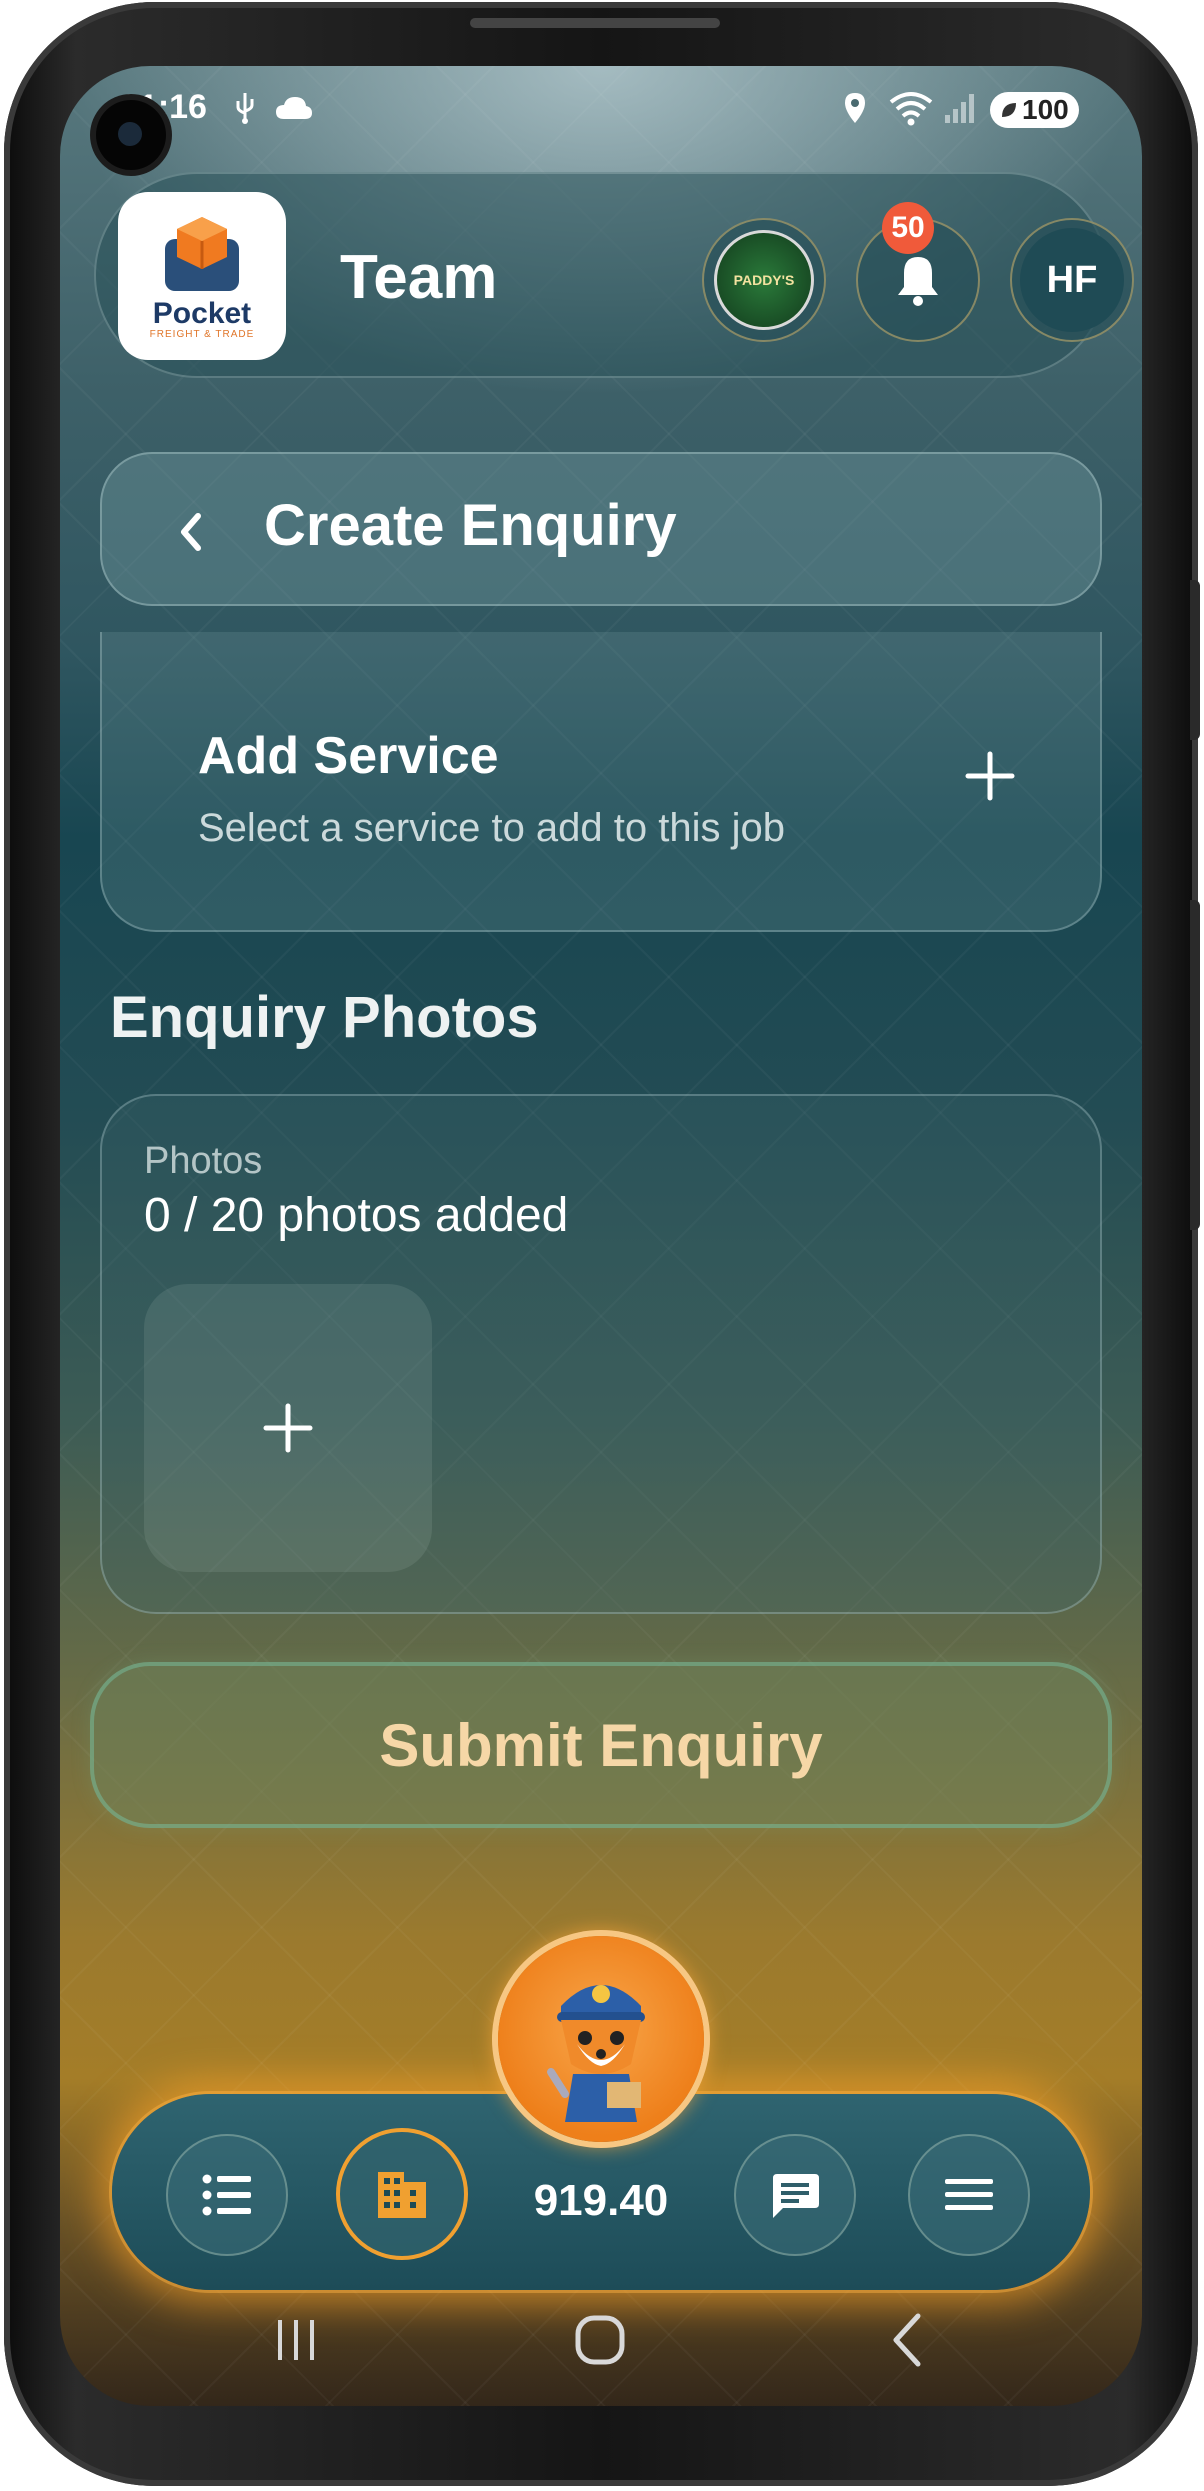 The image size is (1204, 2491). I want to click on add-service-subtitle: Select a service to add to this job, so click(491, 828).